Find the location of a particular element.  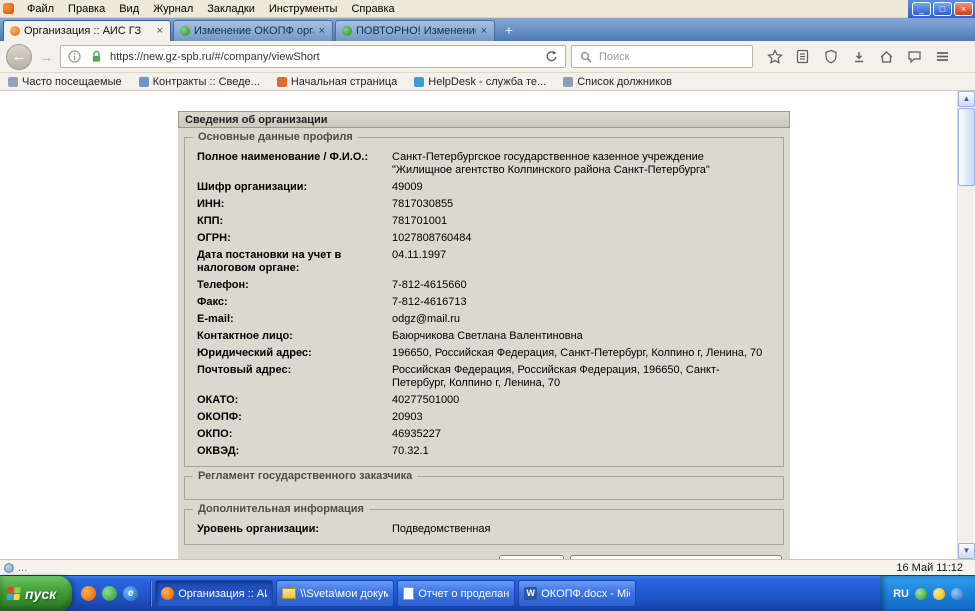

tab-okopf-repeat: ПОВТОРНО! Изменение ОКО... × is located at coordinates (415, 30).